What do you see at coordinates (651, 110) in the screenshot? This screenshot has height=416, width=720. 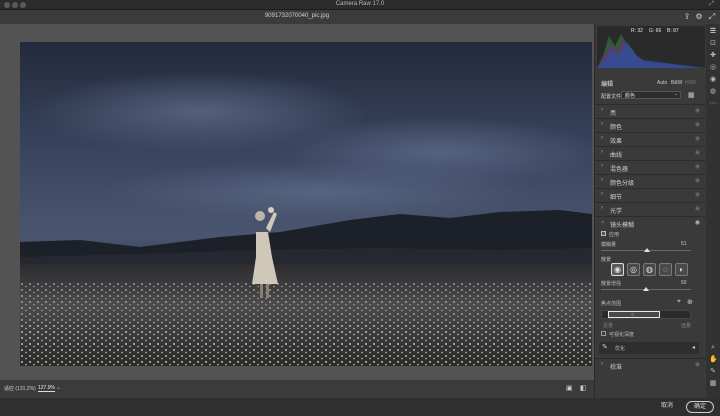 I see `section-light: › 亮 ◉` at bounding box center [651, 110].